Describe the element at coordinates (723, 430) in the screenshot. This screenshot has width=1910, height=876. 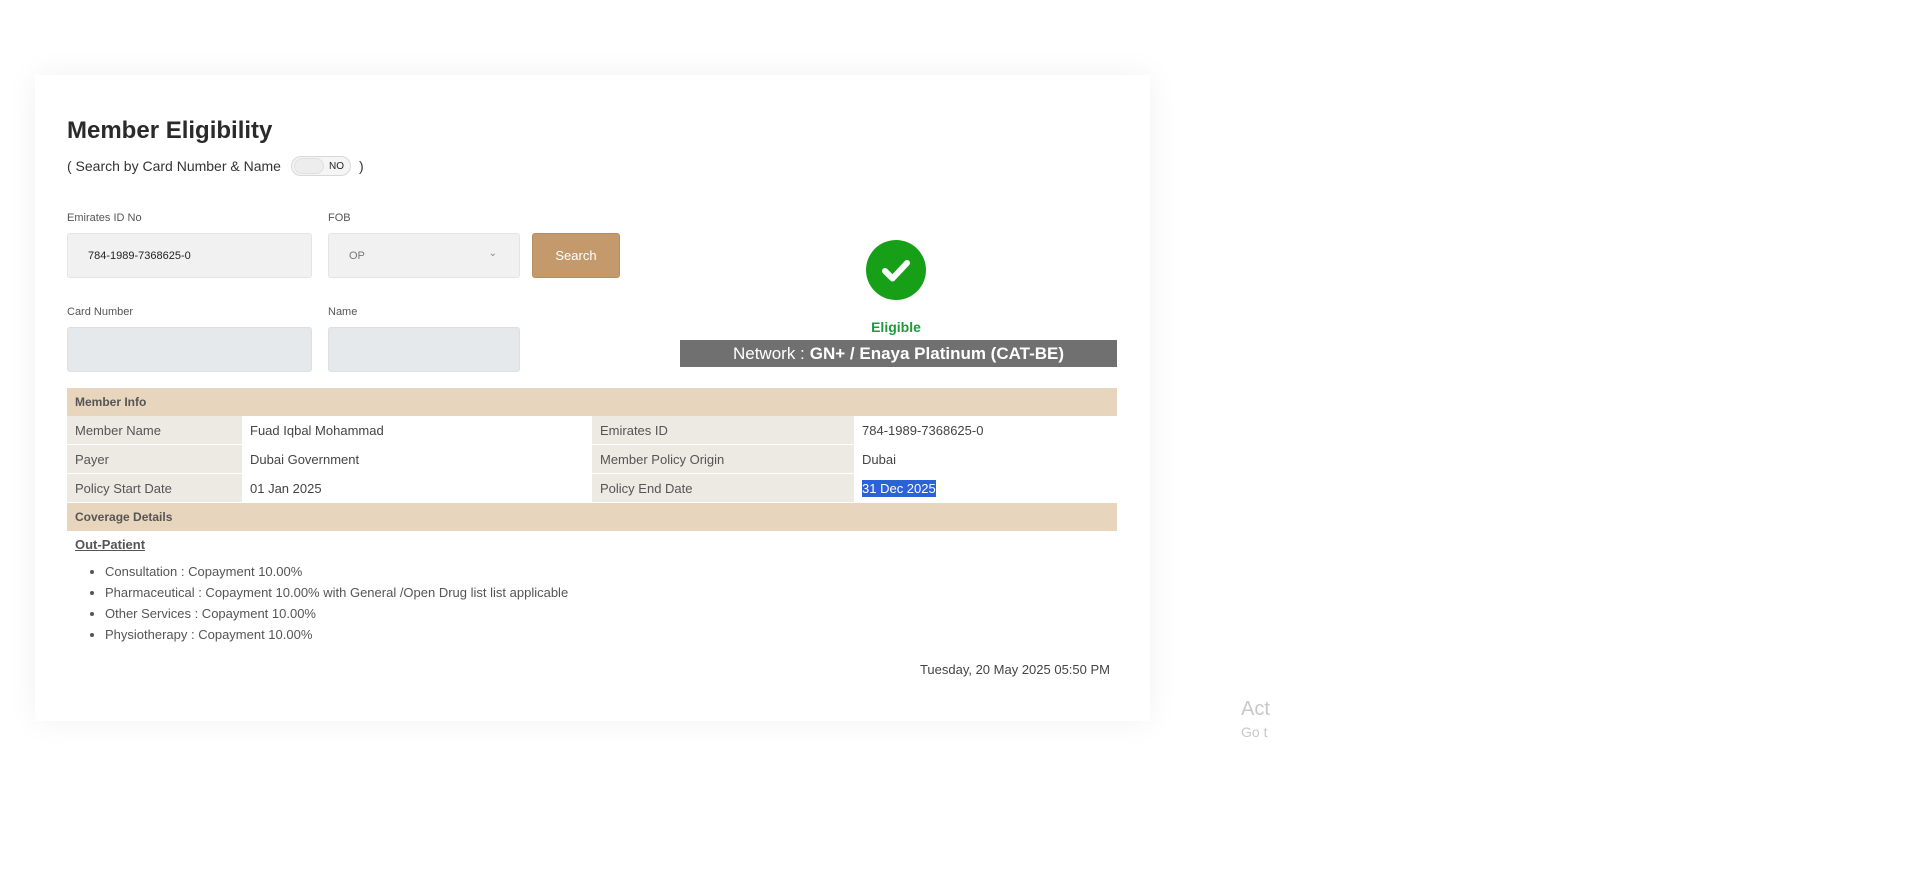
I see `info-key: Emirates ID` at that location.